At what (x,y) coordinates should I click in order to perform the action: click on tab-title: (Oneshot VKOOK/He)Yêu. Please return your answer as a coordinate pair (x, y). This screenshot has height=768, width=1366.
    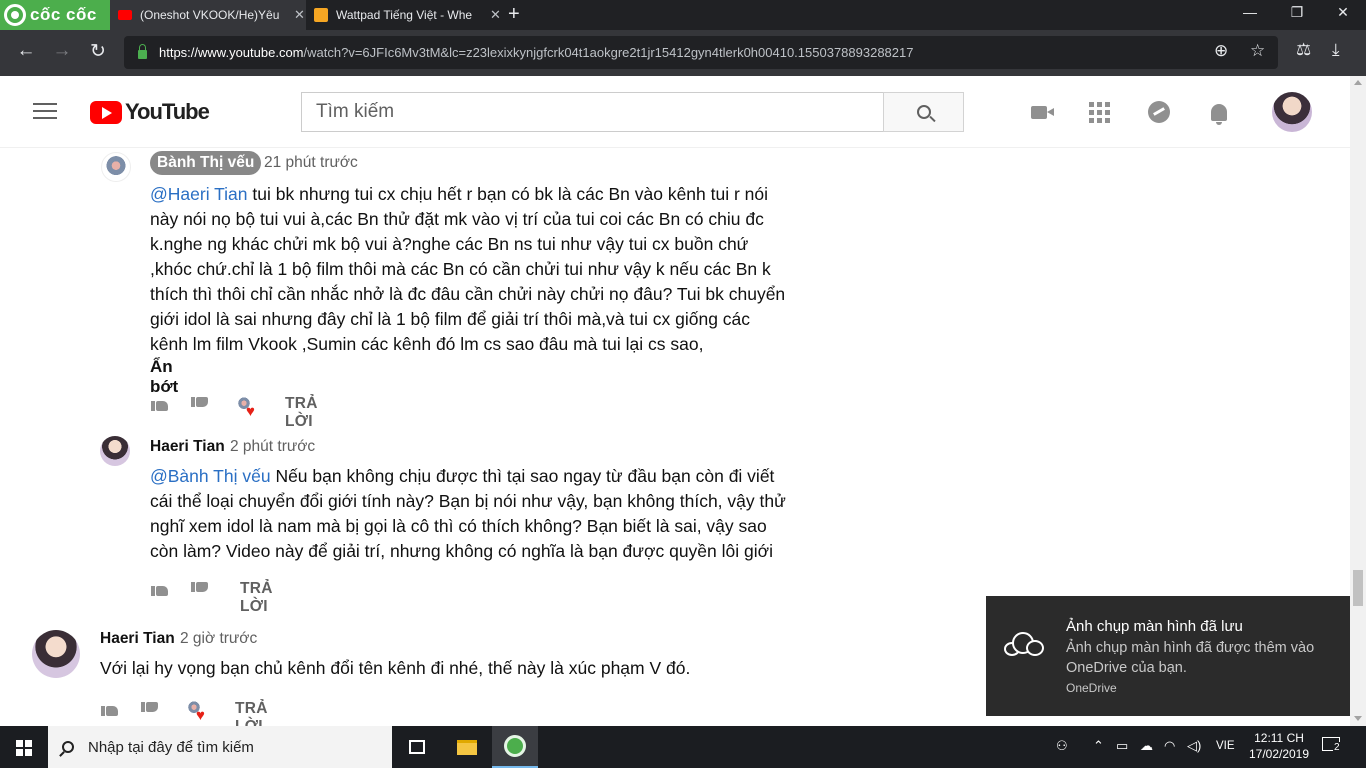
    Looking at the image, I should click on (210, 15).